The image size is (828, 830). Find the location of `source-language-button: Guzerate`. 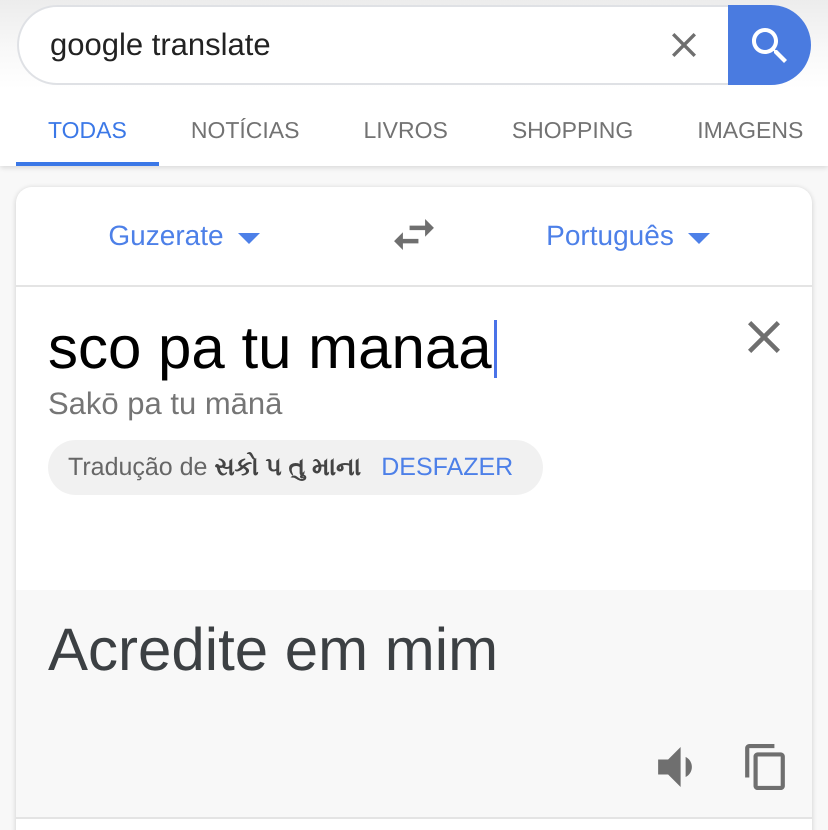

source-language-button: Guzerate is located at coordinates (184, 236).